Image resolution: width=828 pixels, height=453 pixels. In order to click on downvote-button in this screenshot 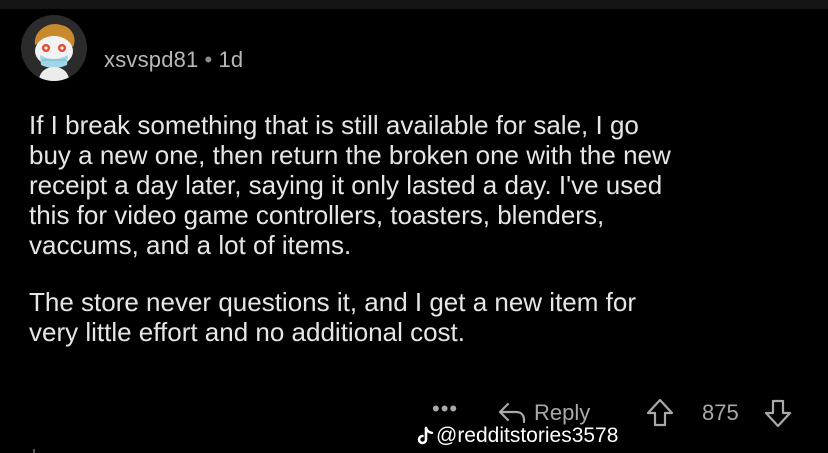, I will do `click(778, 415)`.